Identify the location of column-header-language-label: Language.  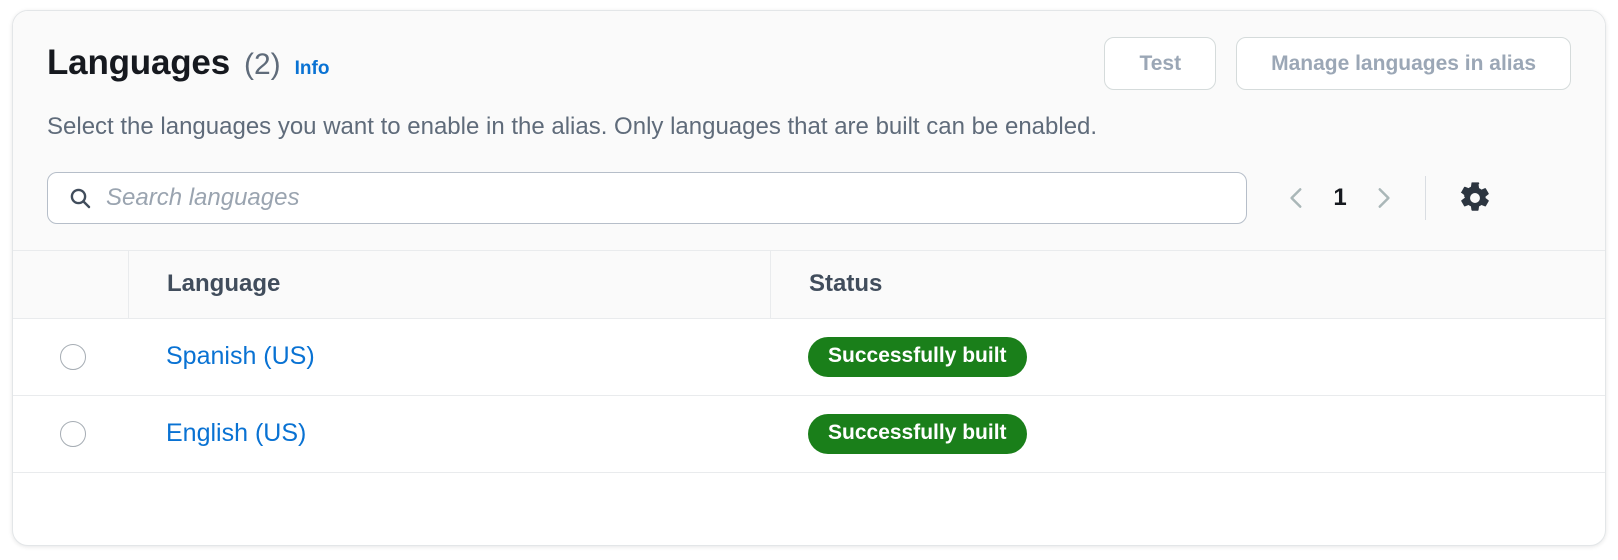
(449, 284).